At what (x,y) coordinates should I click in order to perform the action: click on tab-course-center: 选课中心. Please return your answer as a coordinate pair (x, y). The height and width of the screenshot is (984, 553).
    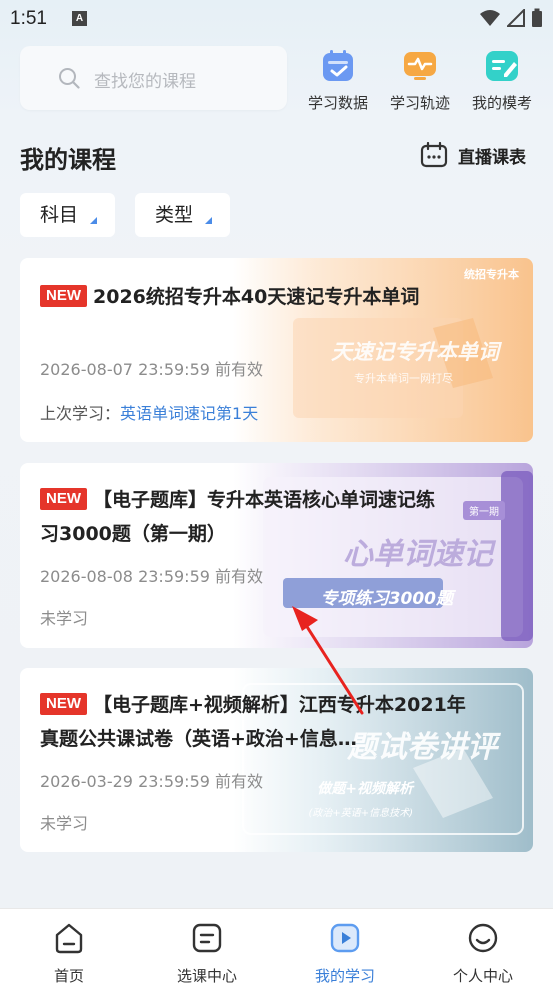
    Looking at the image, I should click on (207, 952).